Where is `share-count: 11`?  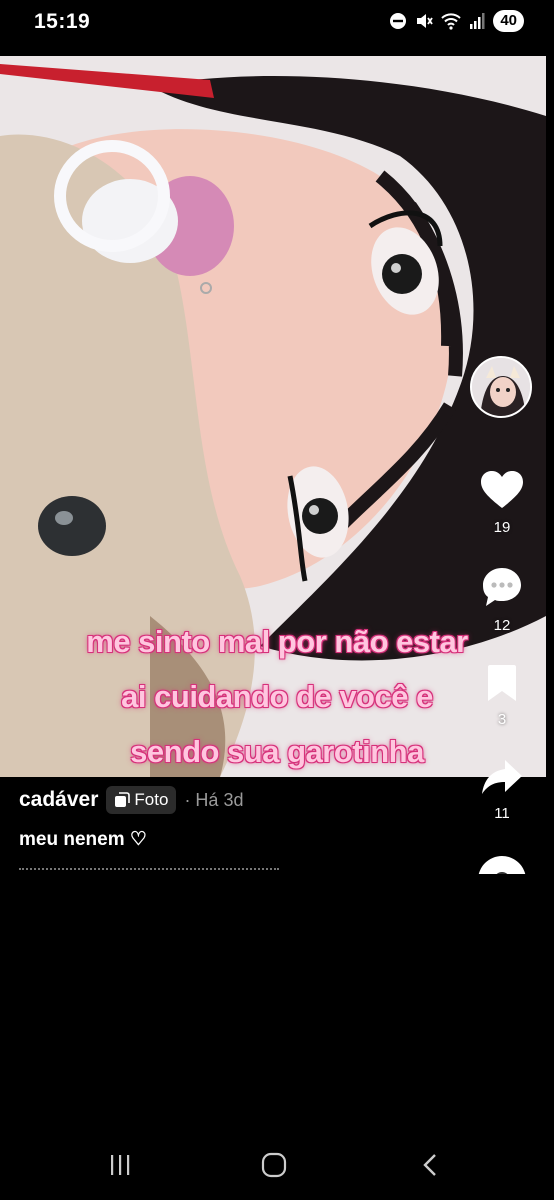
share-count: 11 is located at coordinates (502, 813).